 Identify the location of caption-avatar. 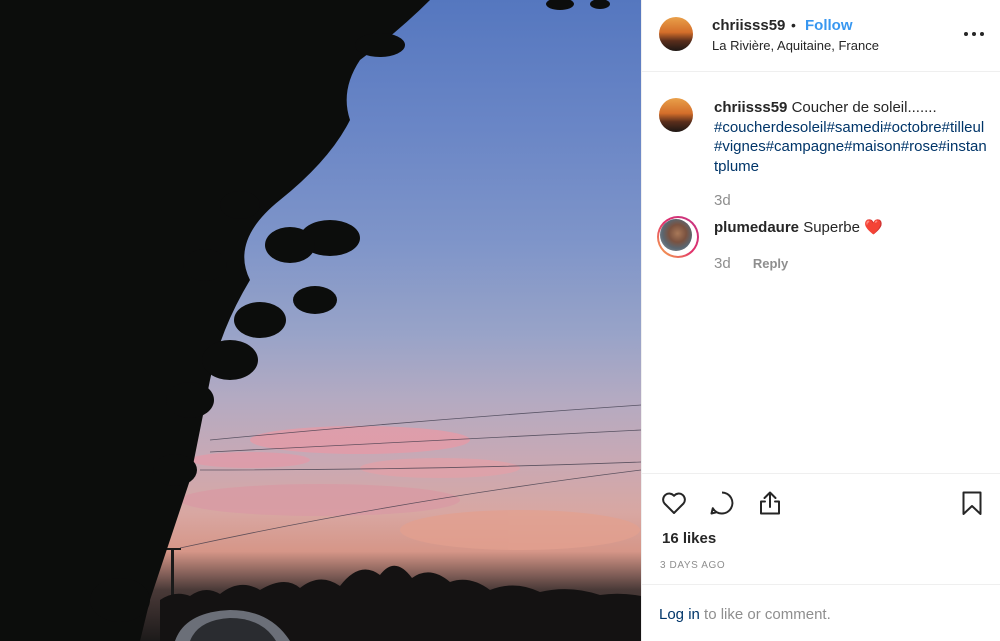
(676, 115).